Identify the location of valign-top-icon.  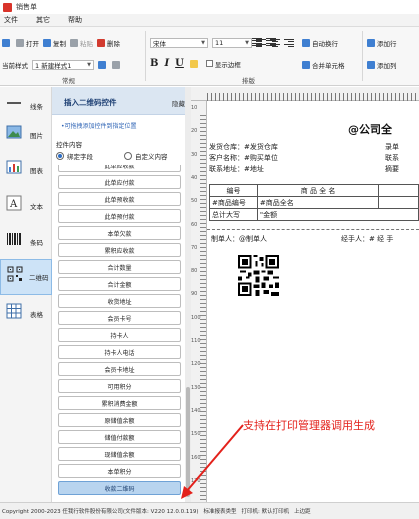
(257, 42).